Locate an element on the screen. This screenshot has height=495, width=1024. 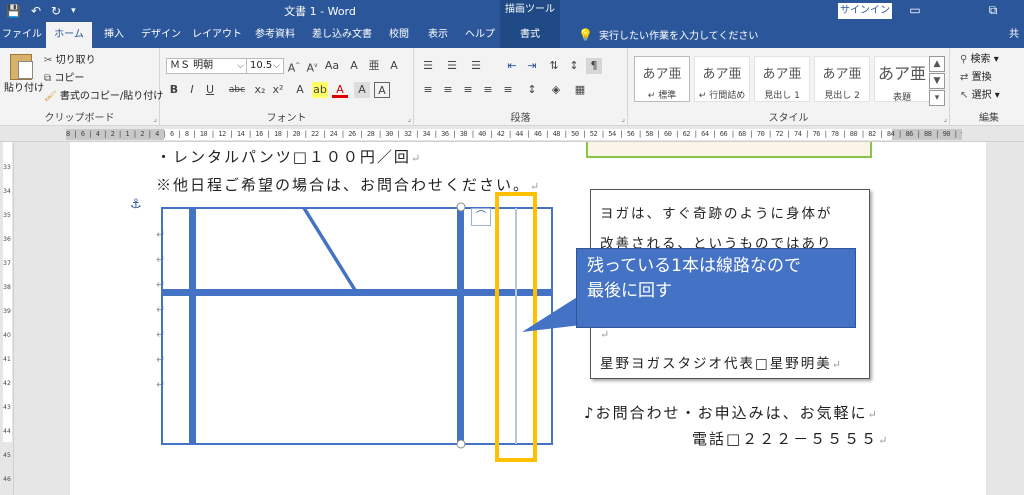
tab-references: 参考資料 is located at coordinates (275, 35).